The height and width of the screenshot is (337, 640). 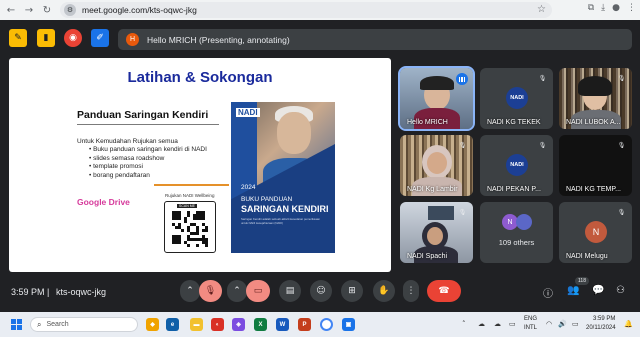 I want to click on participant-tile: Hello MRICH, so click(x=436, y=98).